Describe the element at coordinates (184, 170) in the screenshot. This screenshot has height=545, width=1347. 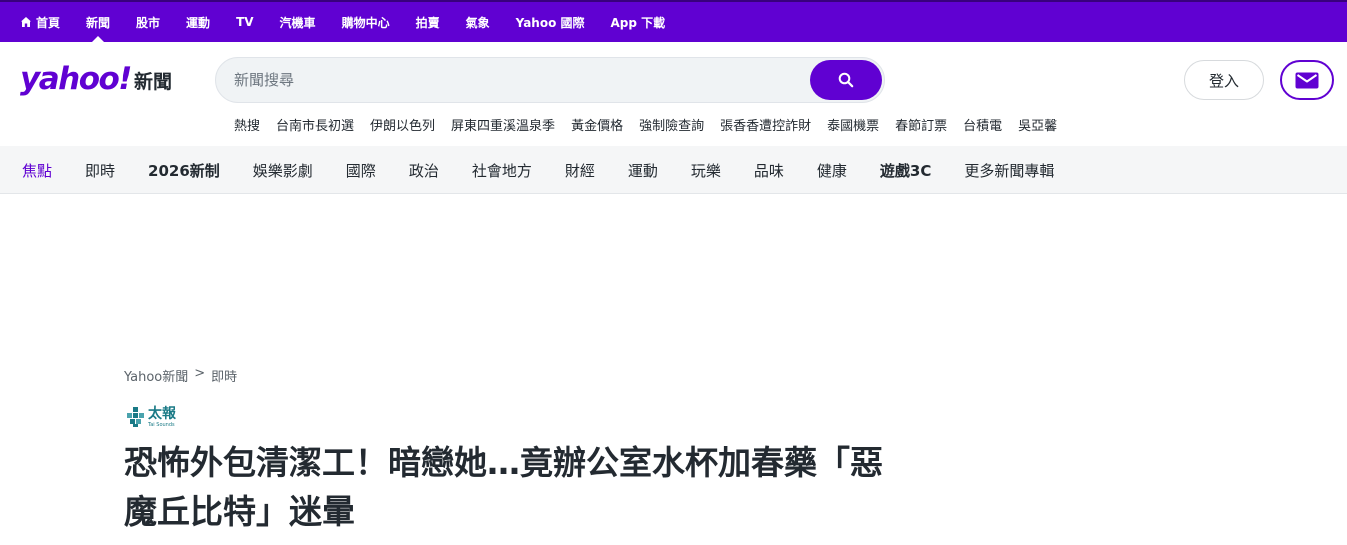
I see `category-tab-2026-policy: 2026新制` at that location.